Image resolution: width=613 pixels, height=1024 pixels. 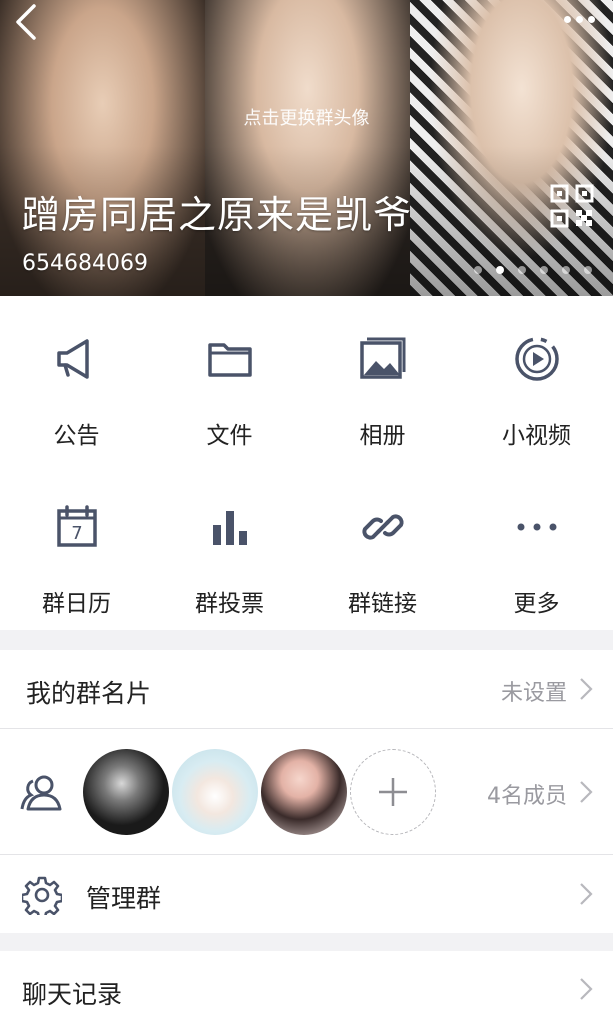 I want to click on video-icon, so click(x=536, y=359).